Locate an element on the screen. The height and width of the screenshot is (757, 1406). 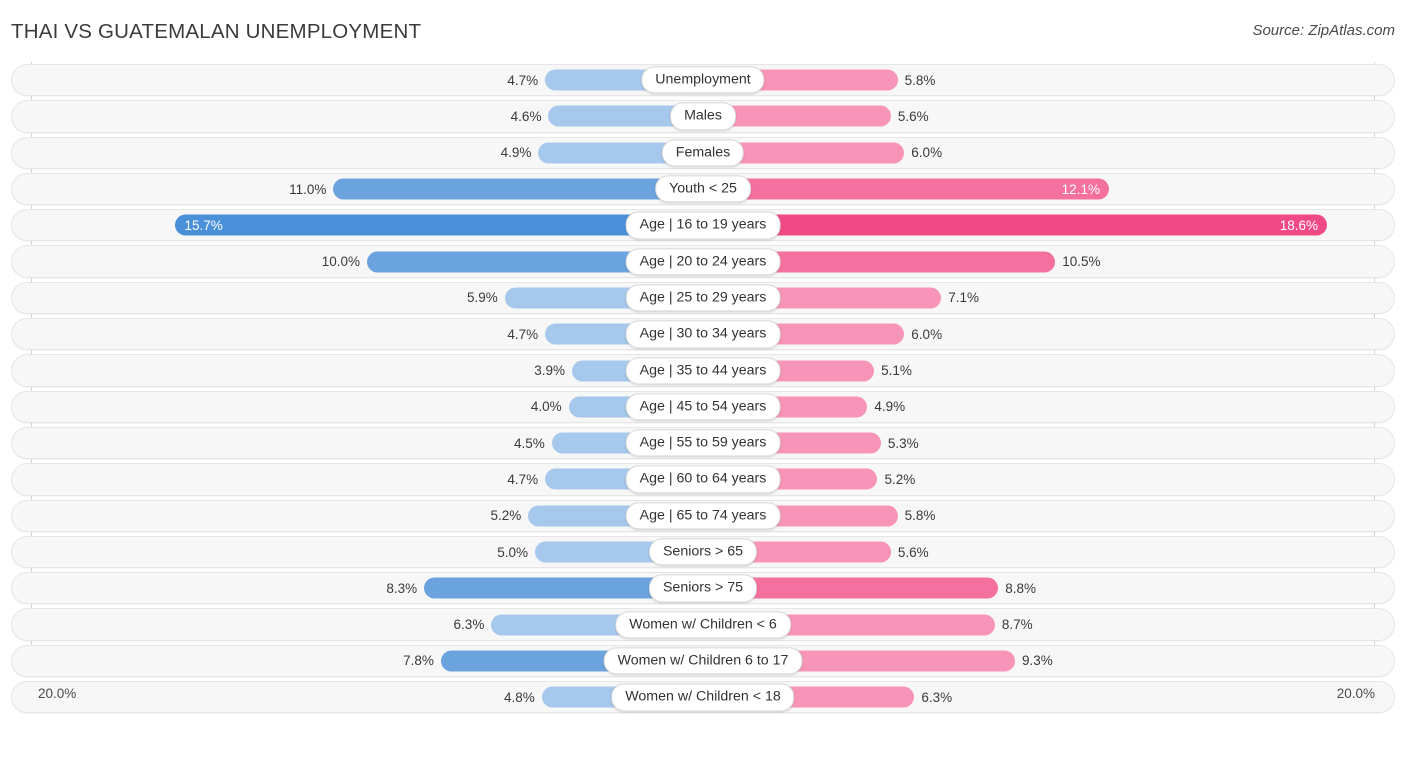
table-row: 5.2% 5.8% Age | 65 to 74 years is located at coordinates (703, 516).